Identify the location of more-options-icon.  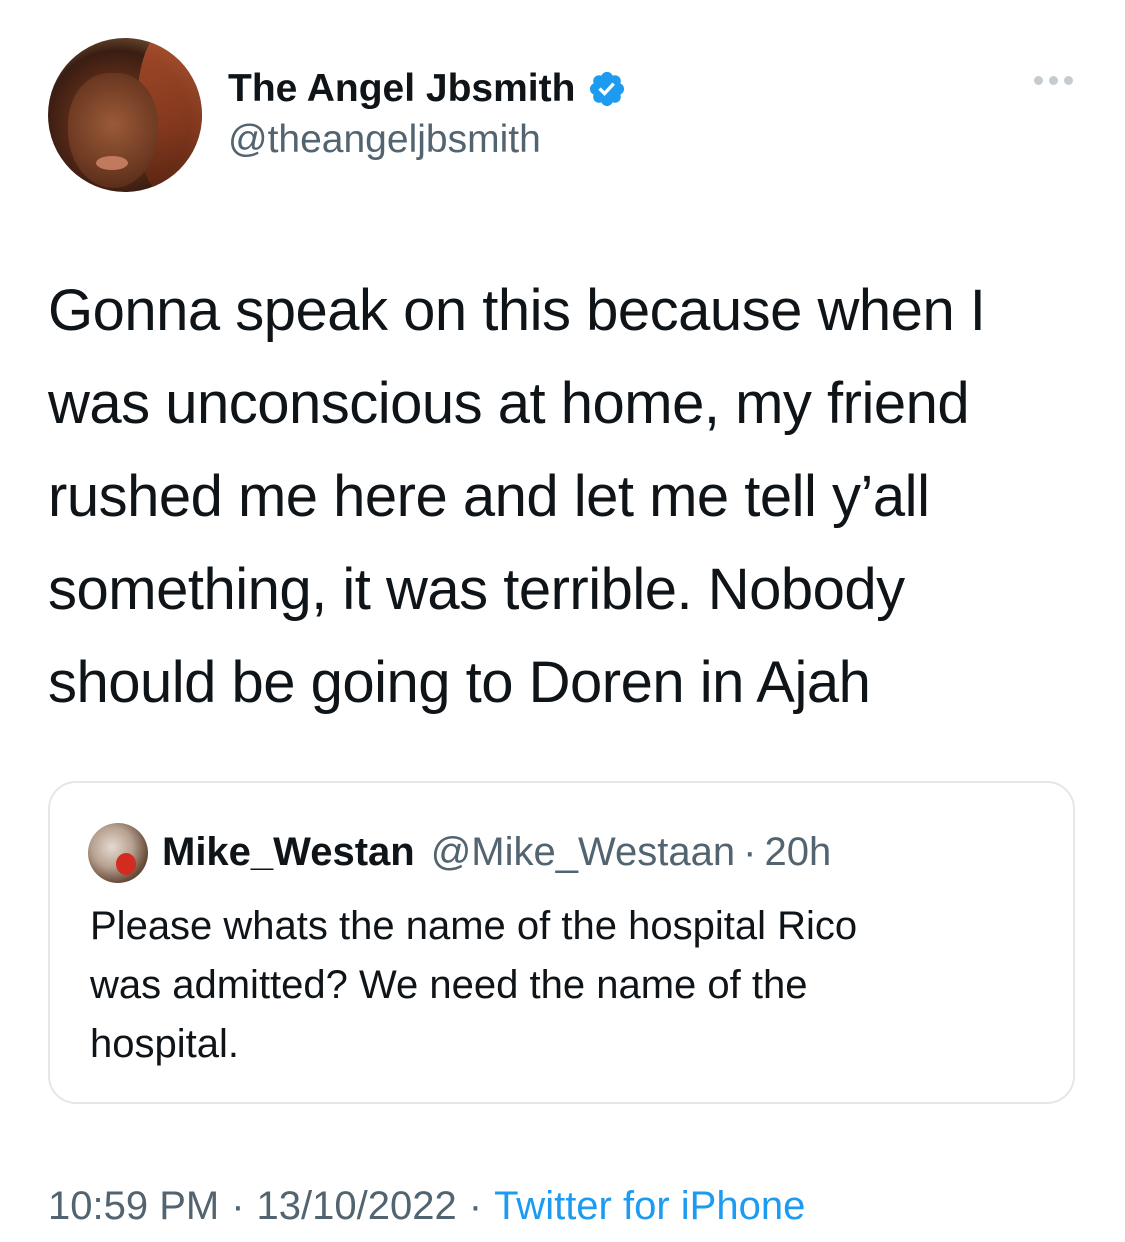
(1053, 80).